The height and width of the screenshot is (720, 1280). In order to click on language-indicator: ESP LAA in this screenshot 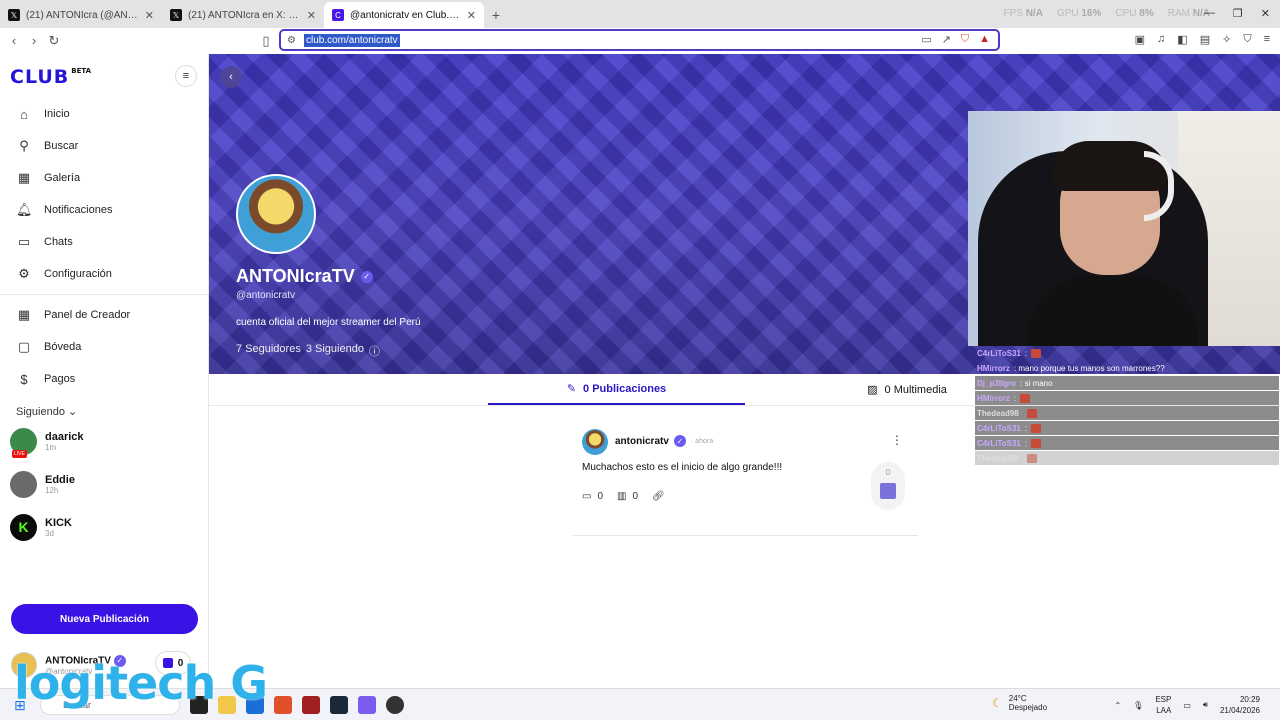, I will do `click(1163, 705)`.